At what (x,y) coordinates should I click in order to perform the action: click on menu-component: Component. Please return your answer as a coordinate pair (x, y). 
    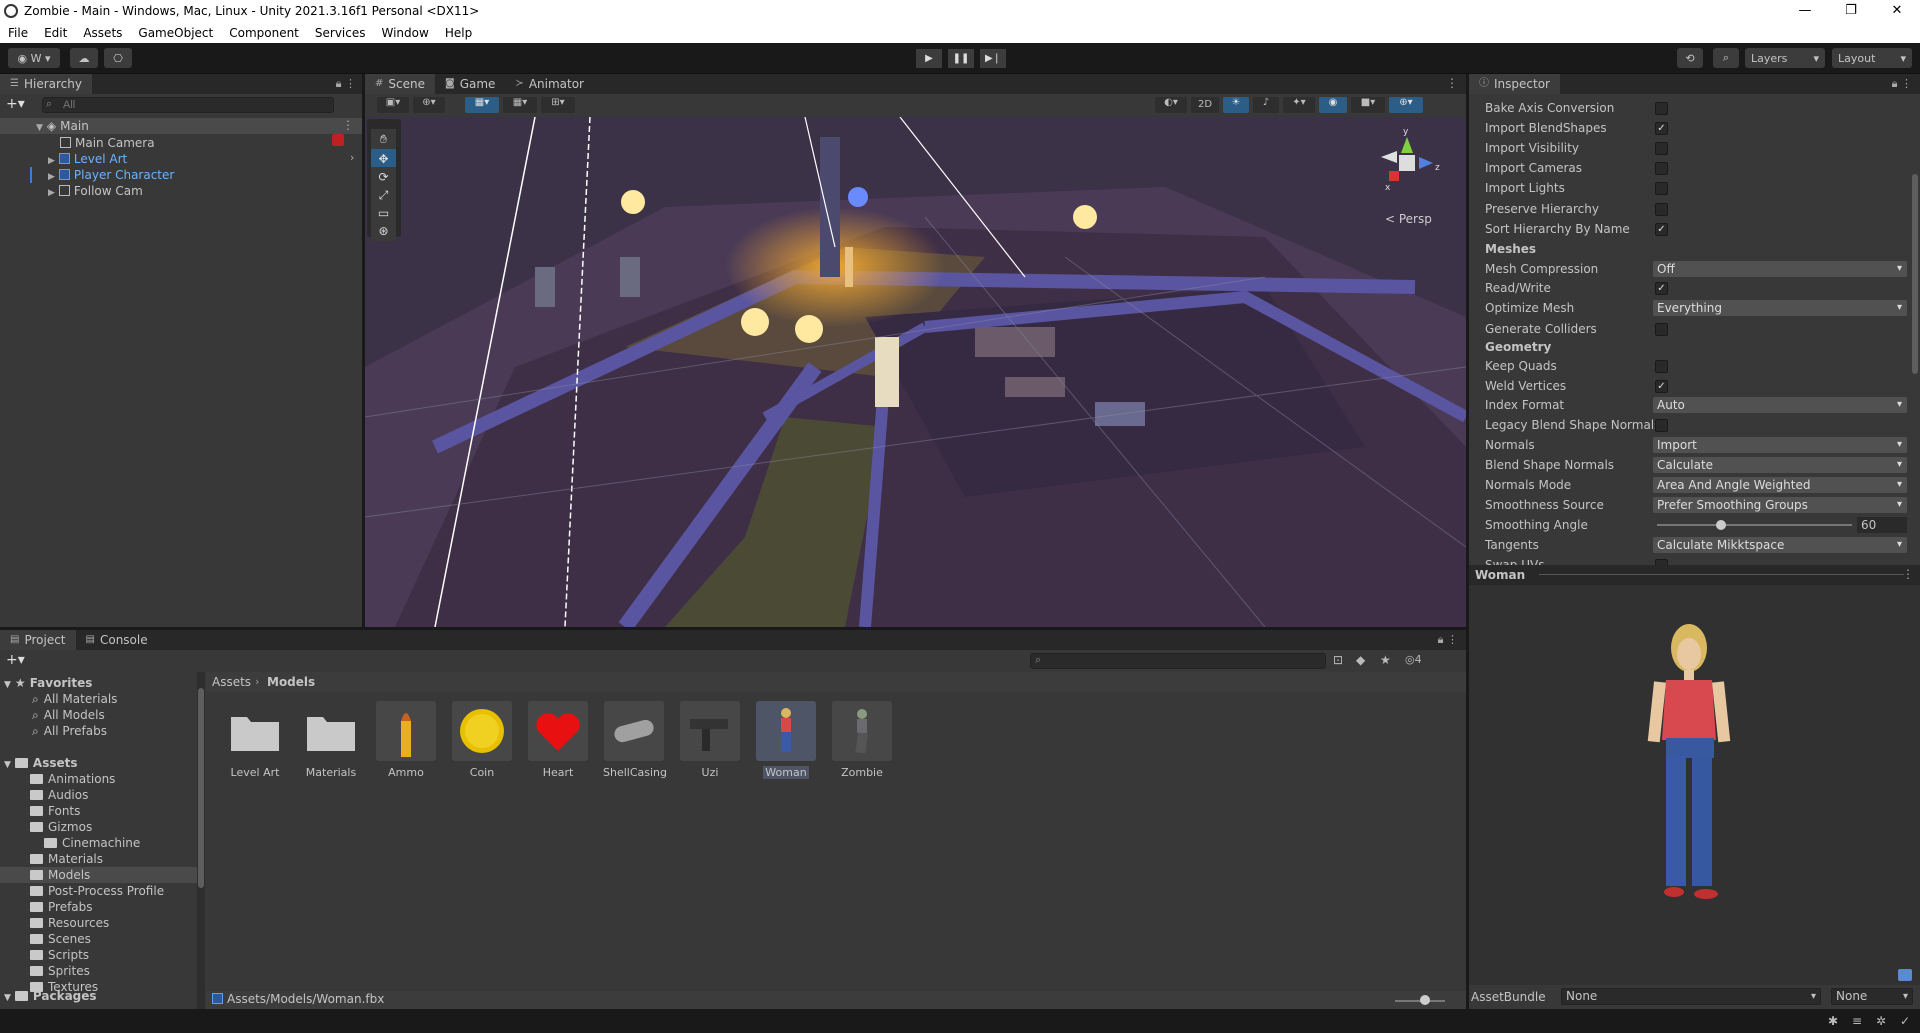
    Looking at the image, I should click on (264, 33).